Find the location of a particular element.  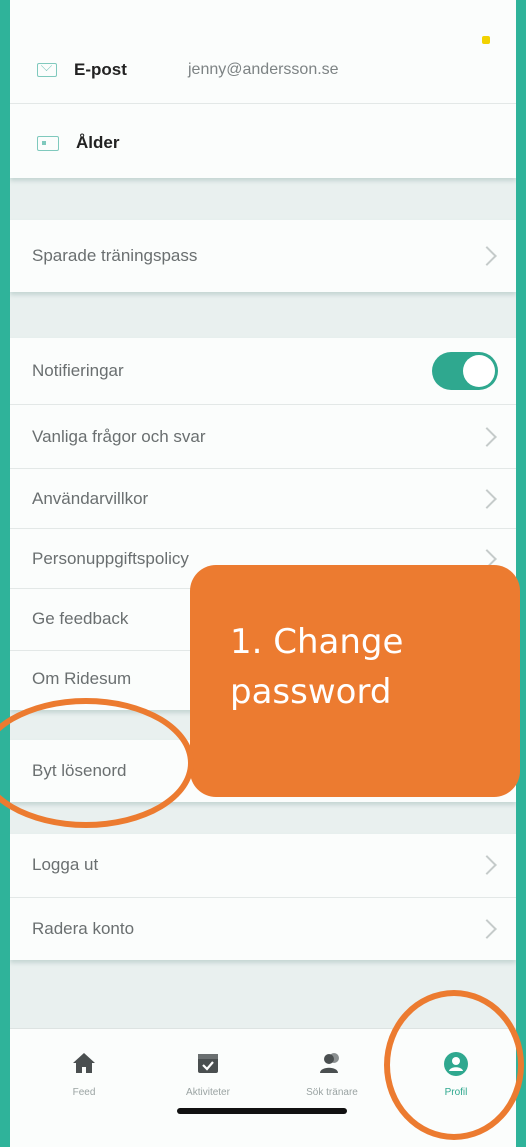

email-row: E-post jenny@andersson.se is located at coordinates (263, 70).